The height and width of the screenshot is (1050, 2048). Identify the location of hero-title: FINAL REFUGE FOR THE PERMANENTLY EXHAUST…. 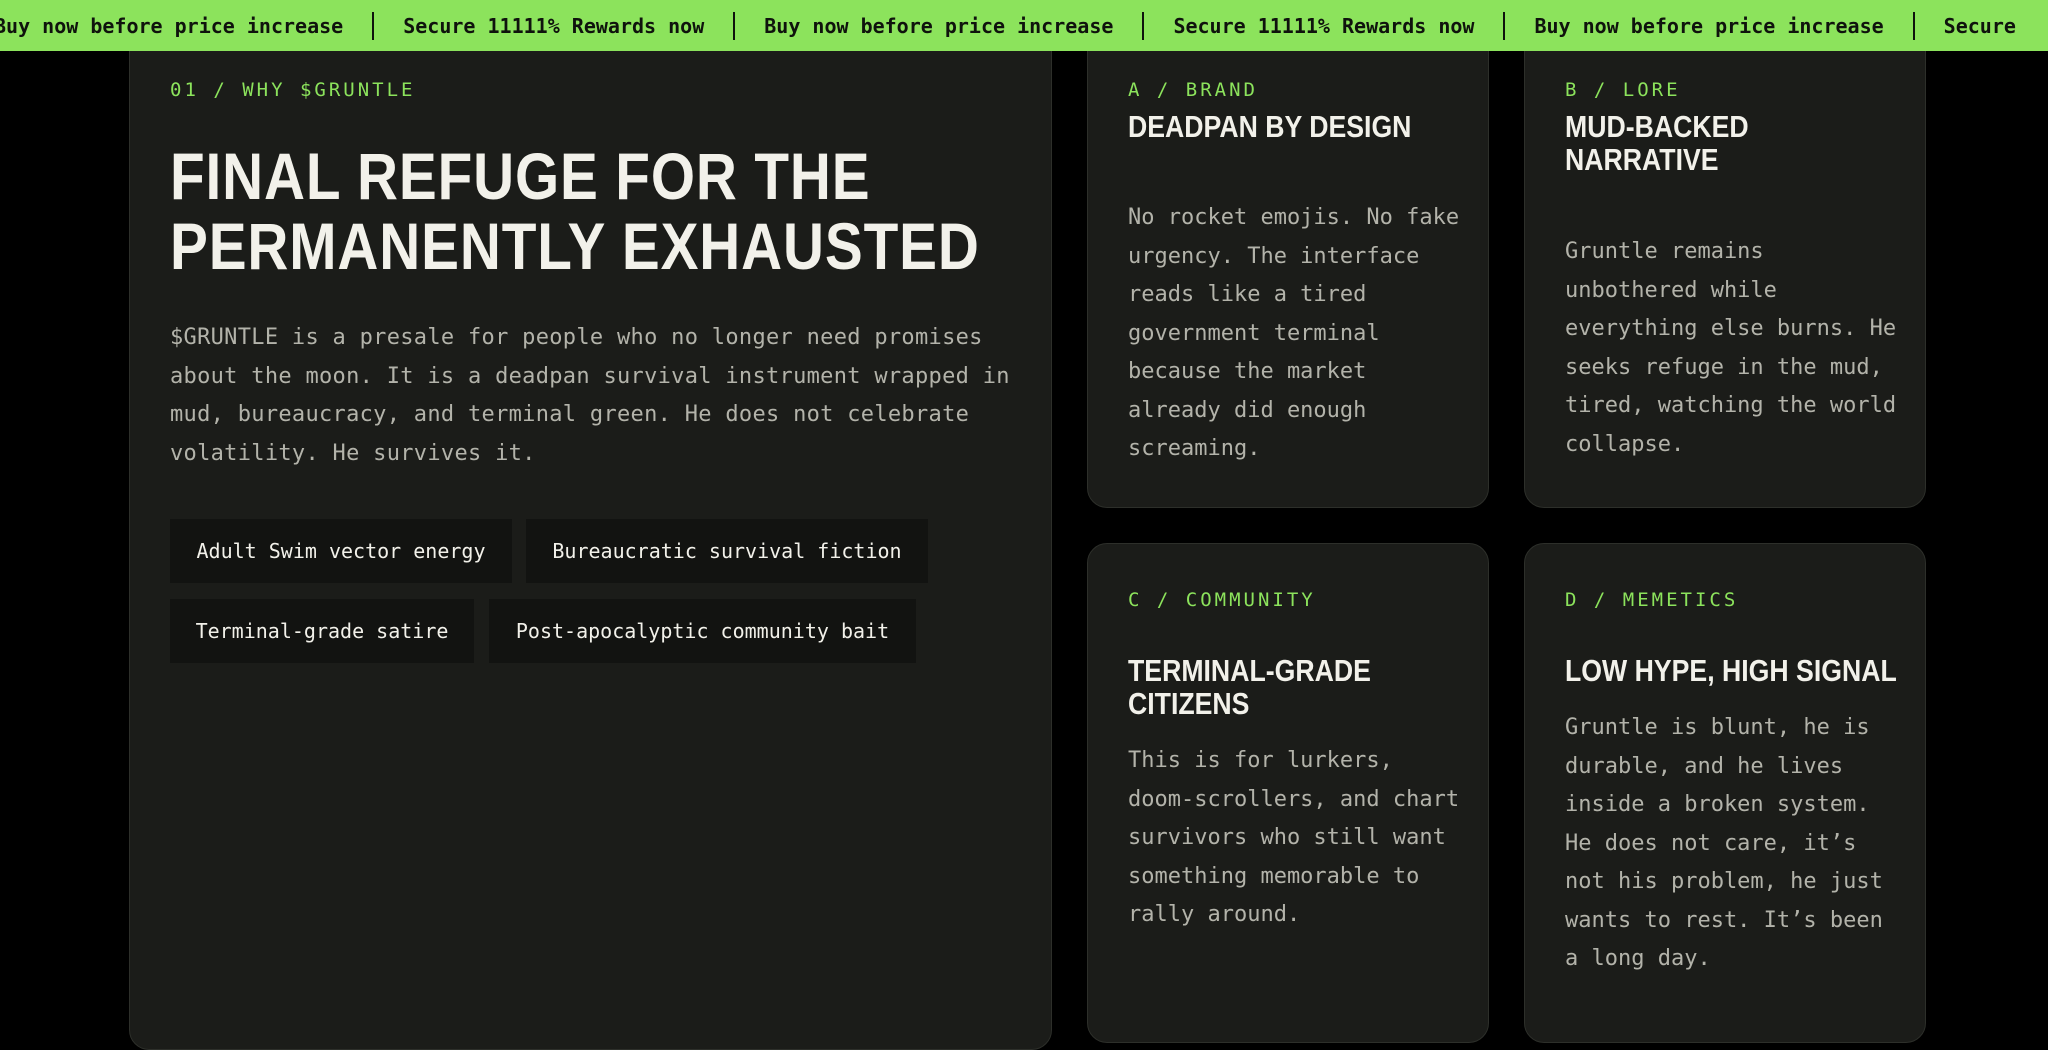
(575, 211).